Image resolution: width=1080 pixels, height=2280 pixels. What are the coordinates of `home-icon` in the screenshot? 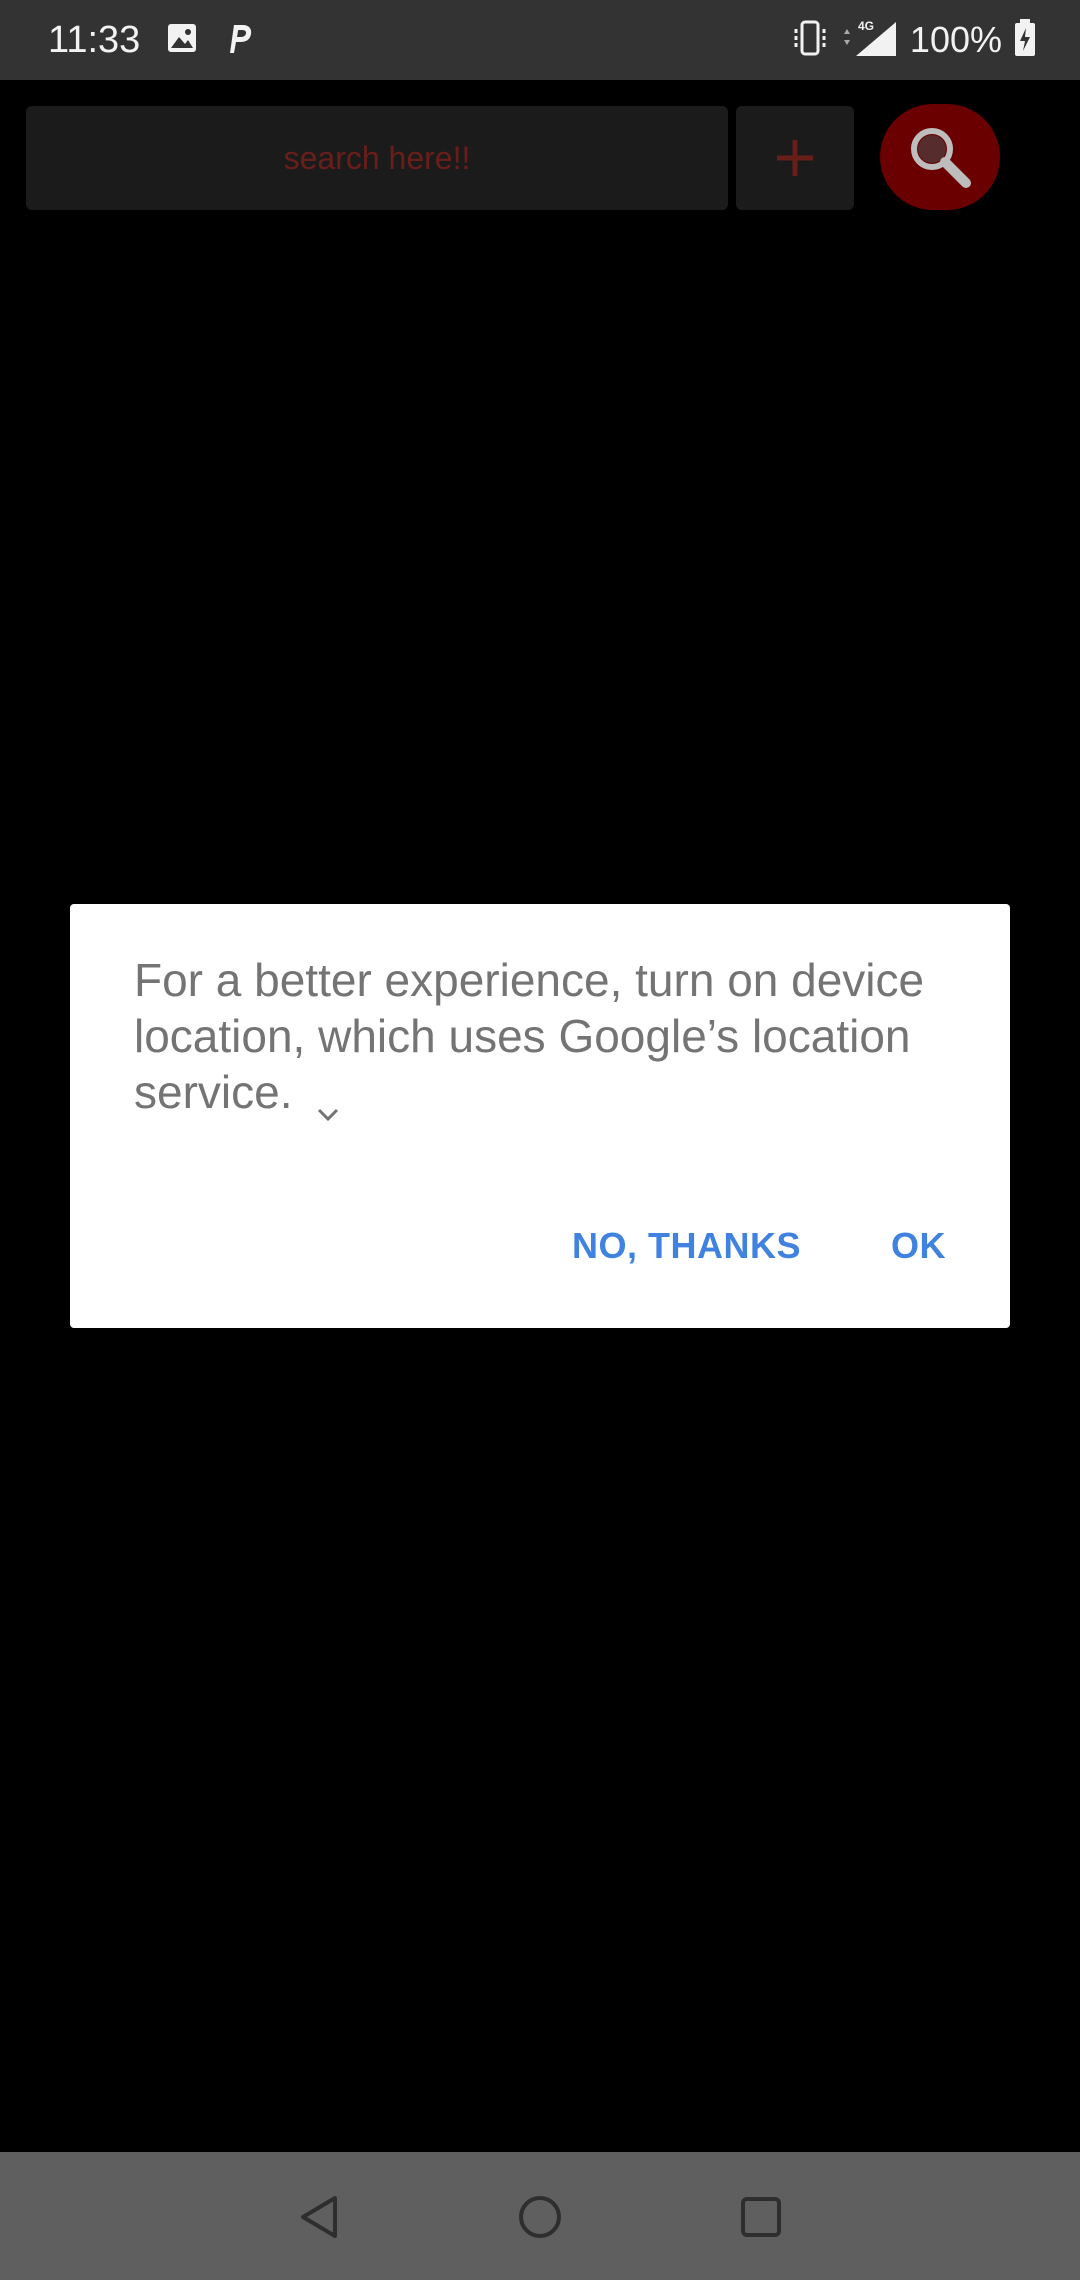 It's located at (540, 2217).